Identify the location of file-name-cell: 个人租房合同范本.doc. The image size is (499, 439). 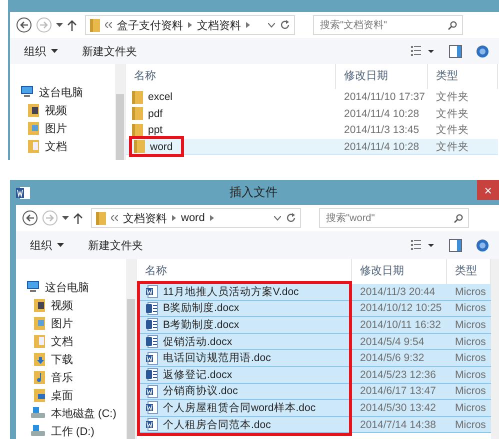
(244, 425).